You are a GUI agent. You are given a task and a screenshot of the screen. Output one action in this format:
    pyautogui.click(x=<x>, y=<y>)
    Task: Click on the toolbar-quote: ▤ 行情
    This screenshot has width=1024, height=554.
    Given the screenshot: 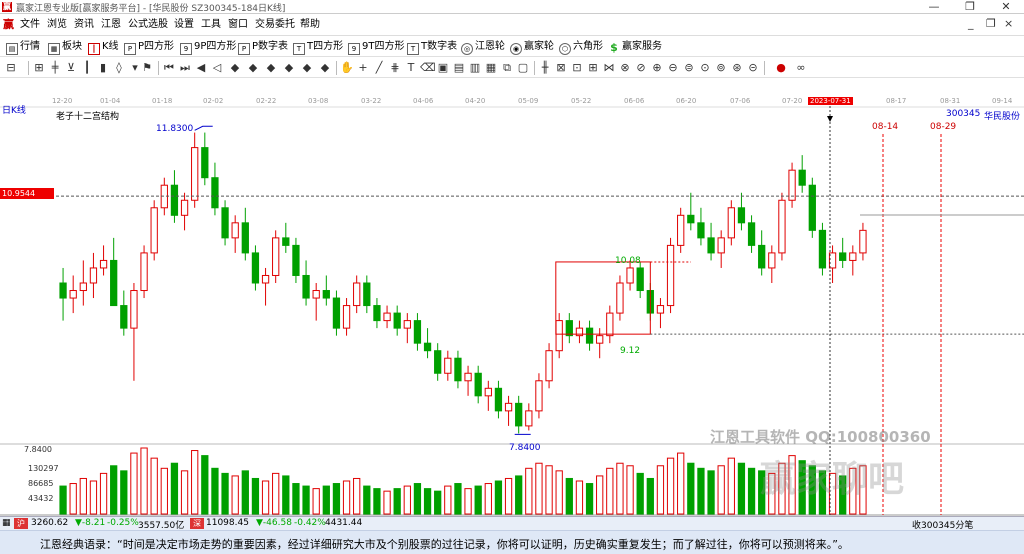 What is the action you would take?
    pyautogui.click(x=23, y=47)
    